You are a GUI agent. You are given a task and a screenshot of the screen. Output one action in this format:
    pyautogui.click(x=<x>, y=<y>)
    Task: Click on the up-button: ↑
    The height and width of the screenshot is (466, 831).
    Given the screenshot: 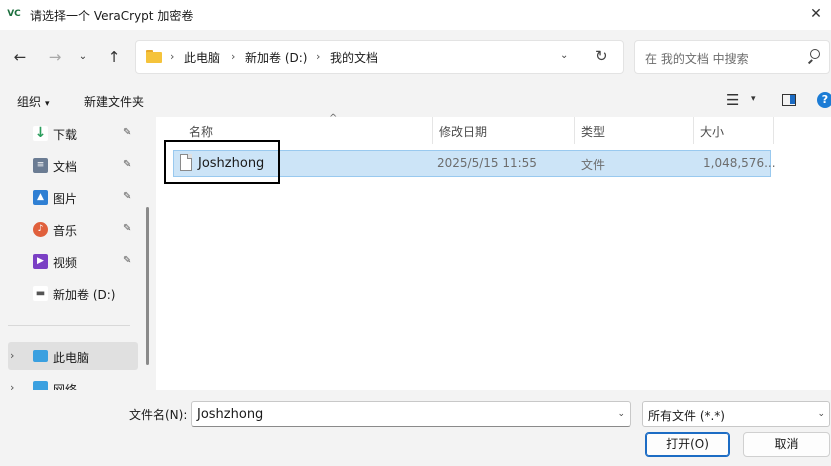 What is the action you would take?
    pyautogui.click(x=114, y=57)
    